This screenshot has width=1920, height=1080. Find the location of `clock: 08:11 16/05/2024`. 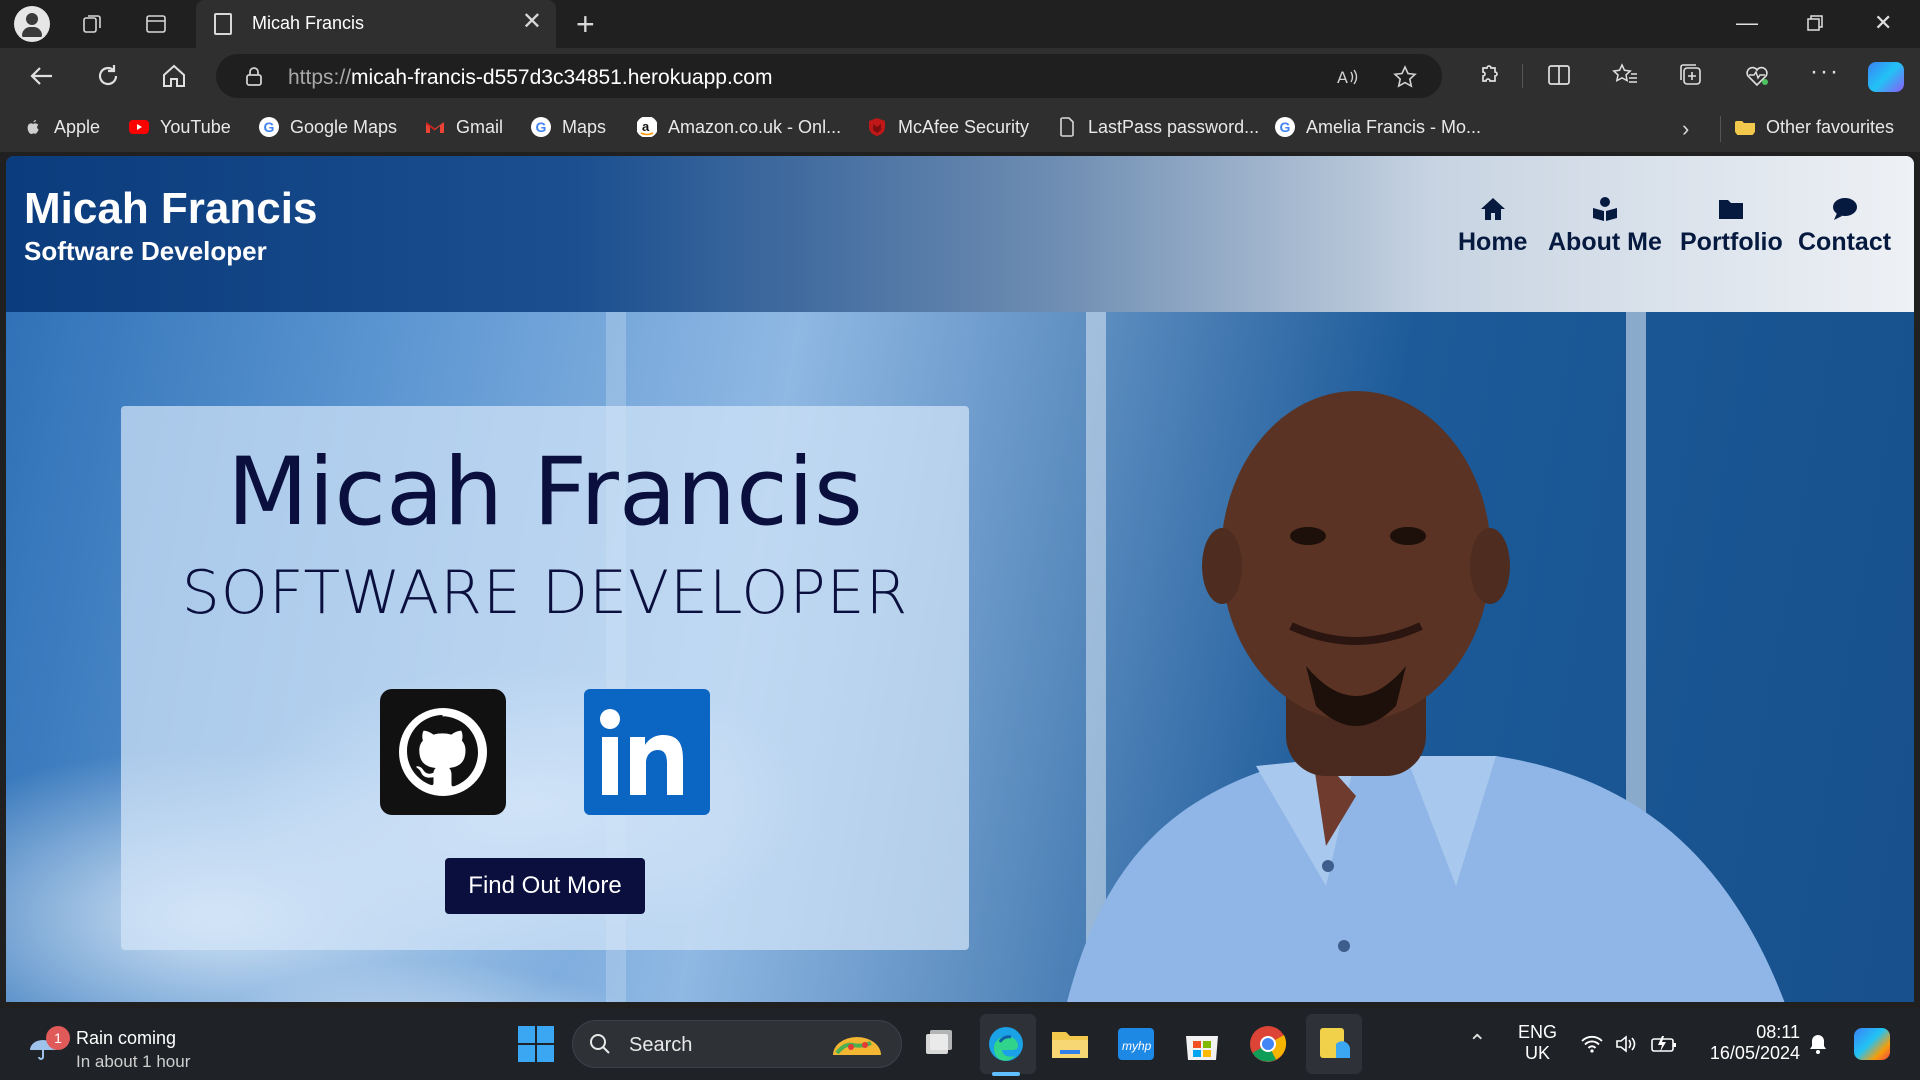

clock: 08:11 16/05/2024 is located at coordinates (1750, 1043).